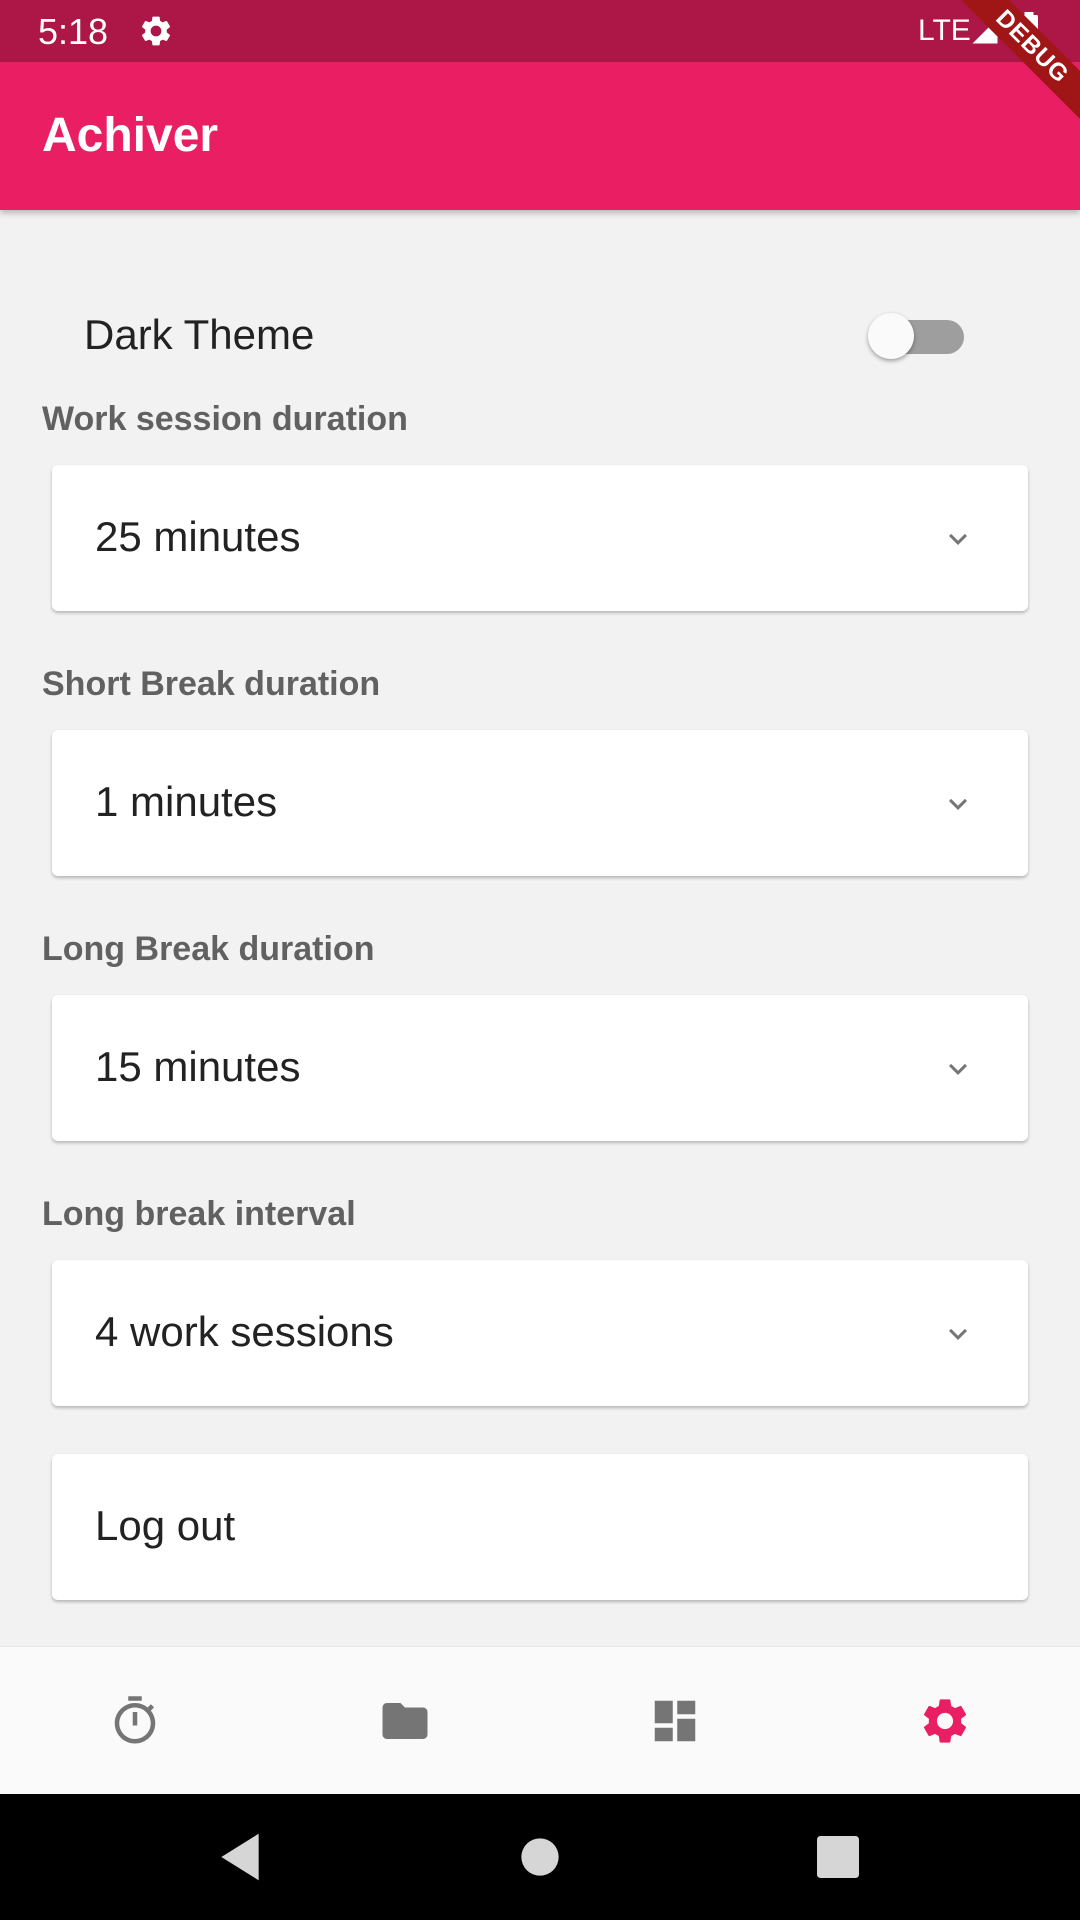 The image size is (1080, 1920). Describe the element at coordinates (838, 1857) in the screenshot. I see `recents-icon` at that location.